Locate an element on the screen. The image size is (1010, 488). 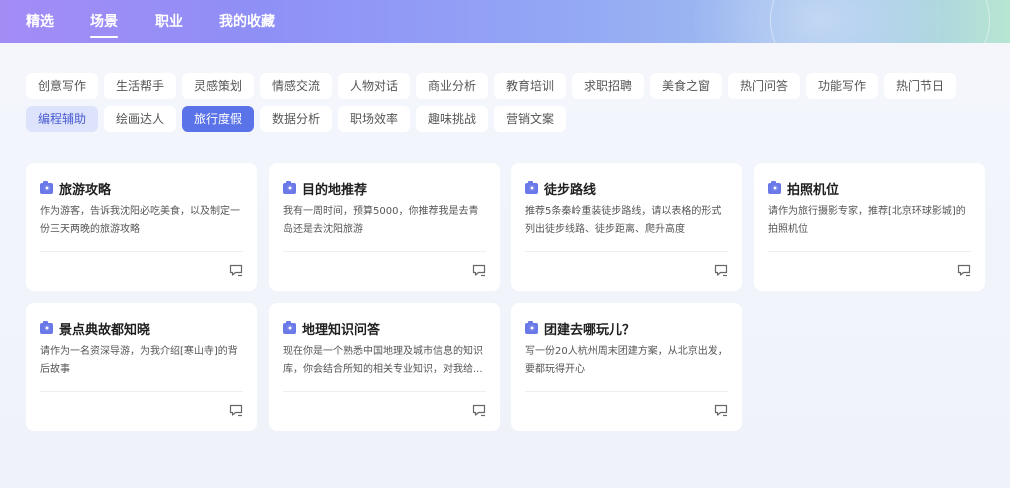
card-description: 请作为旅行摄影专家，推荐[北京环球影城]的拍照机位 is located at coordinates (867, 220).